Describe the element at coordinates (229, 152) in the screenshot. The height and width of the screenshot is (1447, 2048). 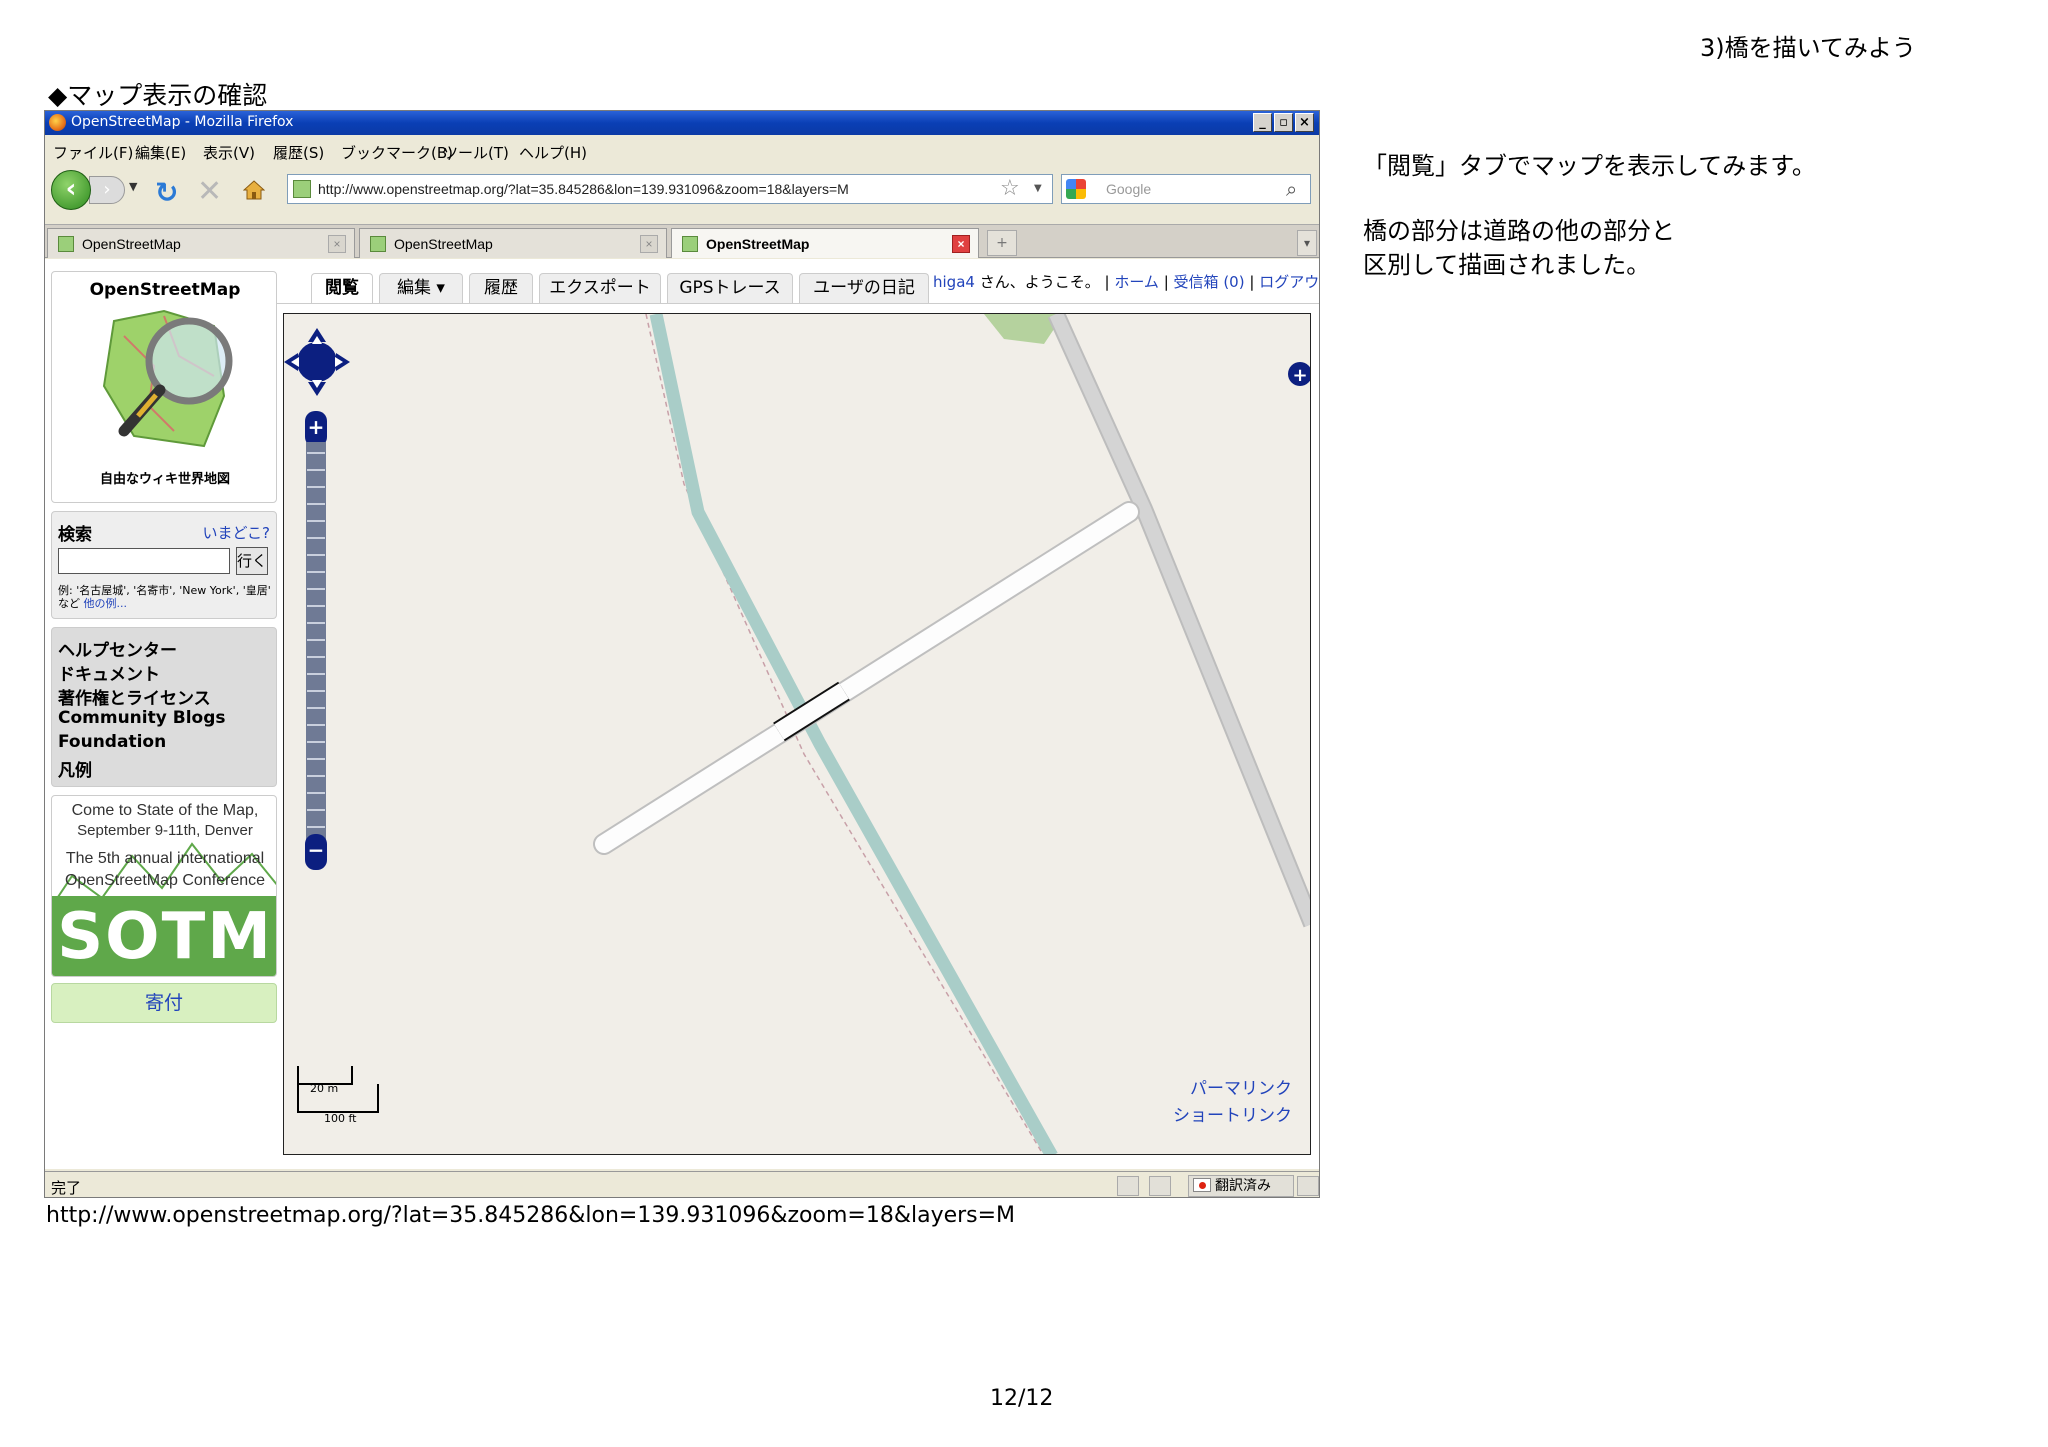
I see `menu-view: 表示(V)` at that location.